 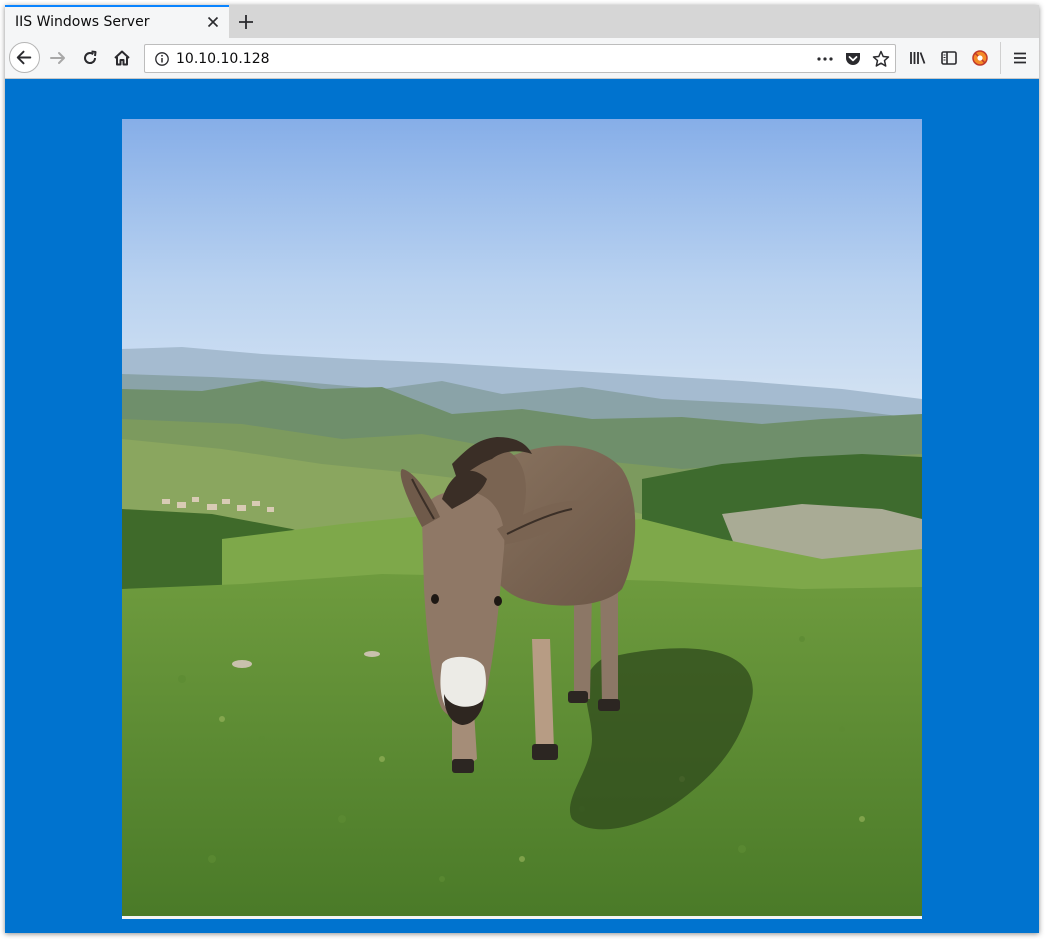 What do you see at coordinates (1000, 58) in the screenshot?
I see `toolbar-separator` at bounding box center [1000, 58].